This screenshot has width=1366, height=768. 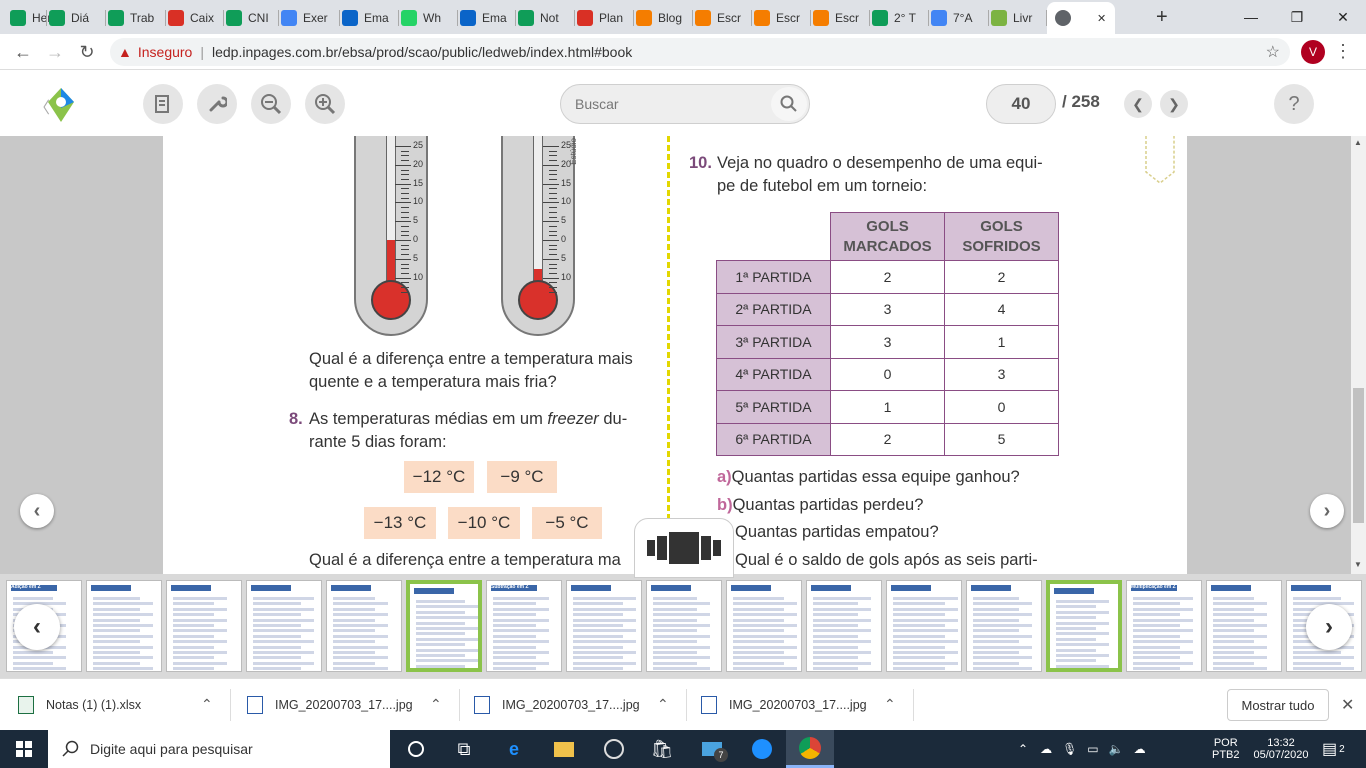 I want to click on cortana-icon, so click(x=416, y=749).